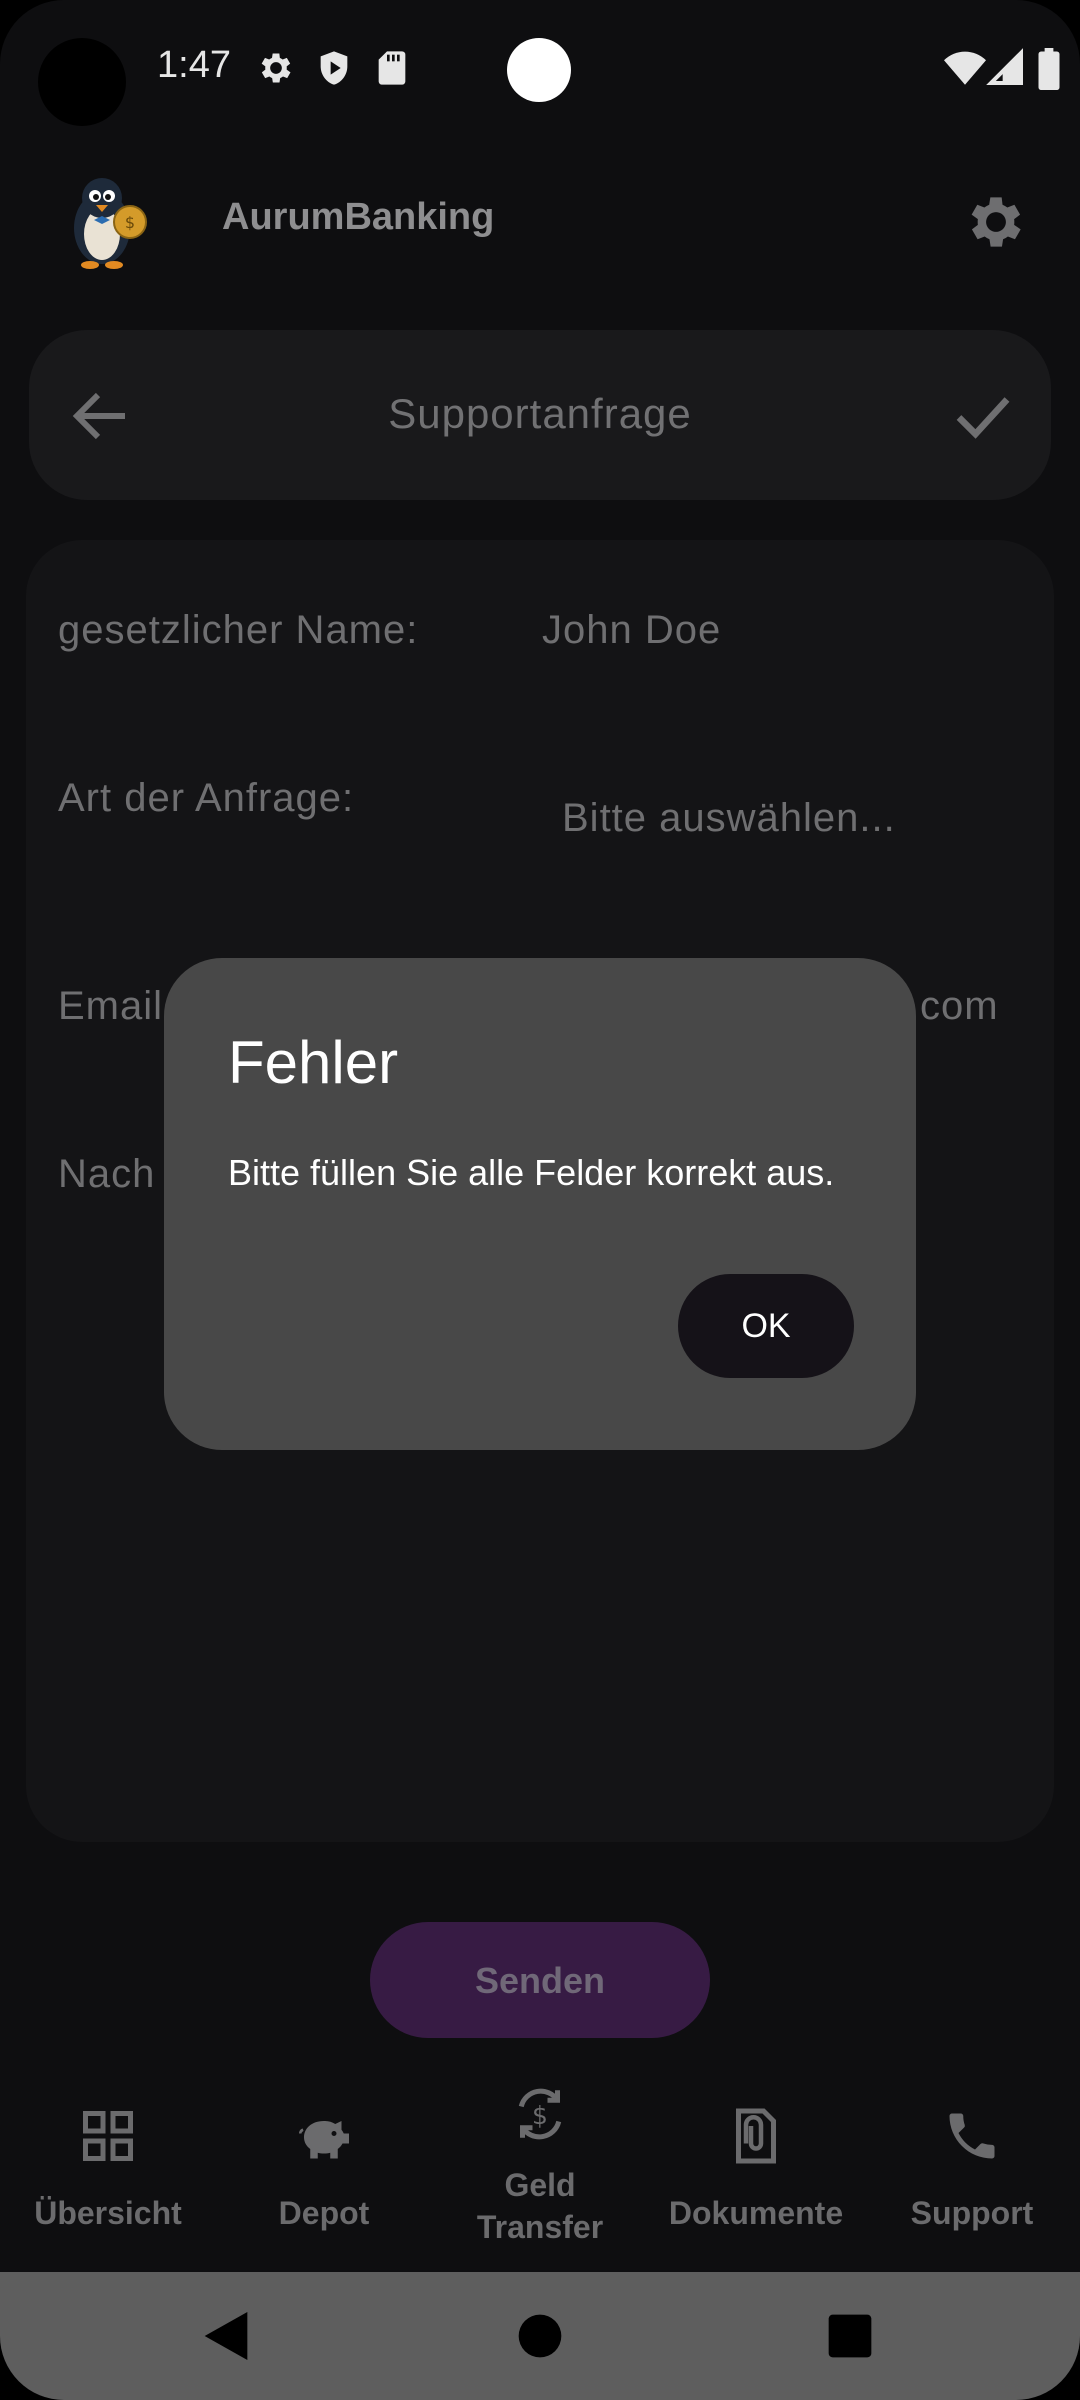  I want to click on home-circle-icon, so click(540, 2336).